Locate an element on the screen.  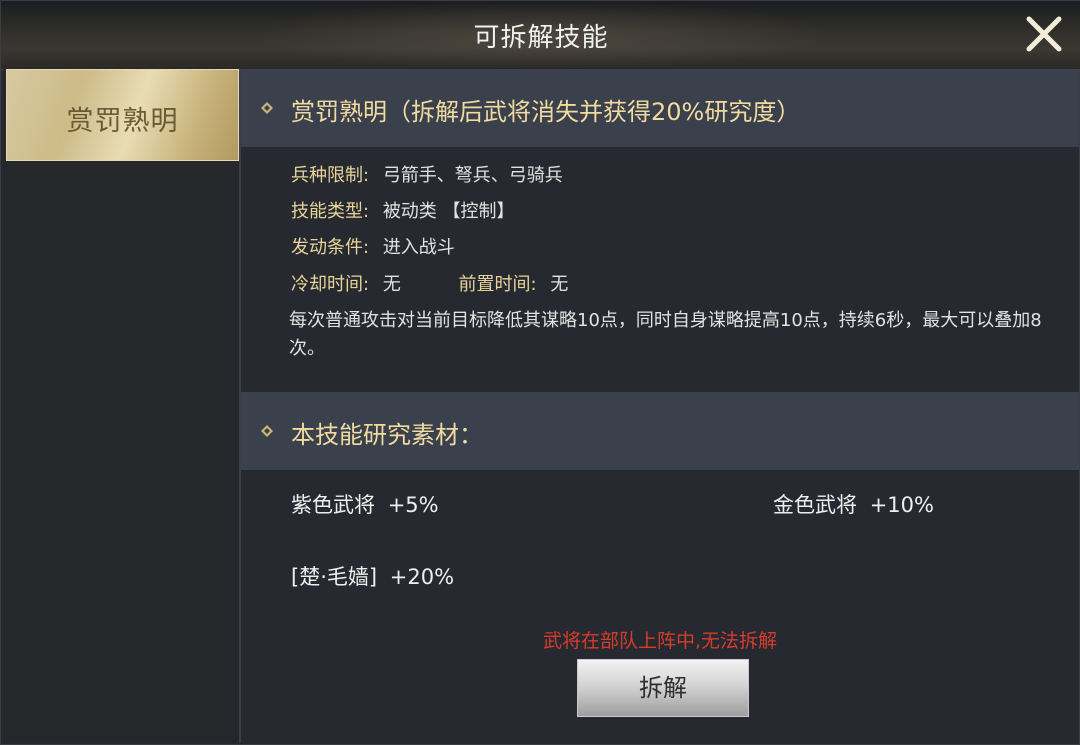
cooldown-label: 冷却时间: is located at coordinates (330, 284).